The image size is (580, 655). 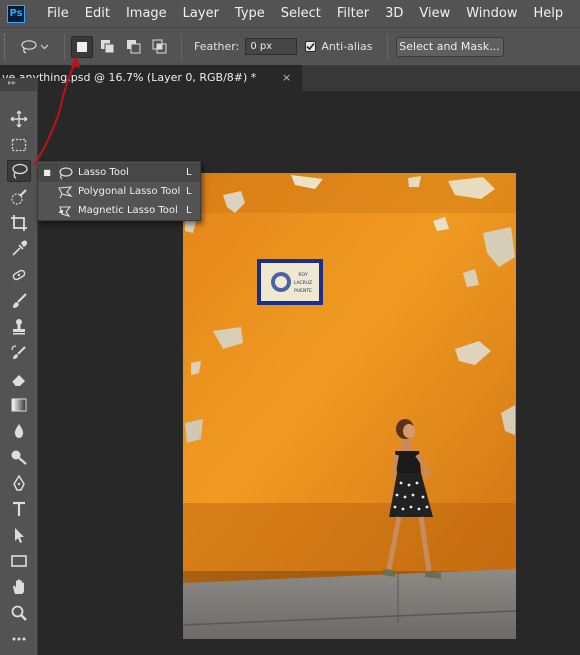 What do you see at coordinates (491, 13) in the screenshot?
I see `menu-window: Window` at bounding box center [491, 13].